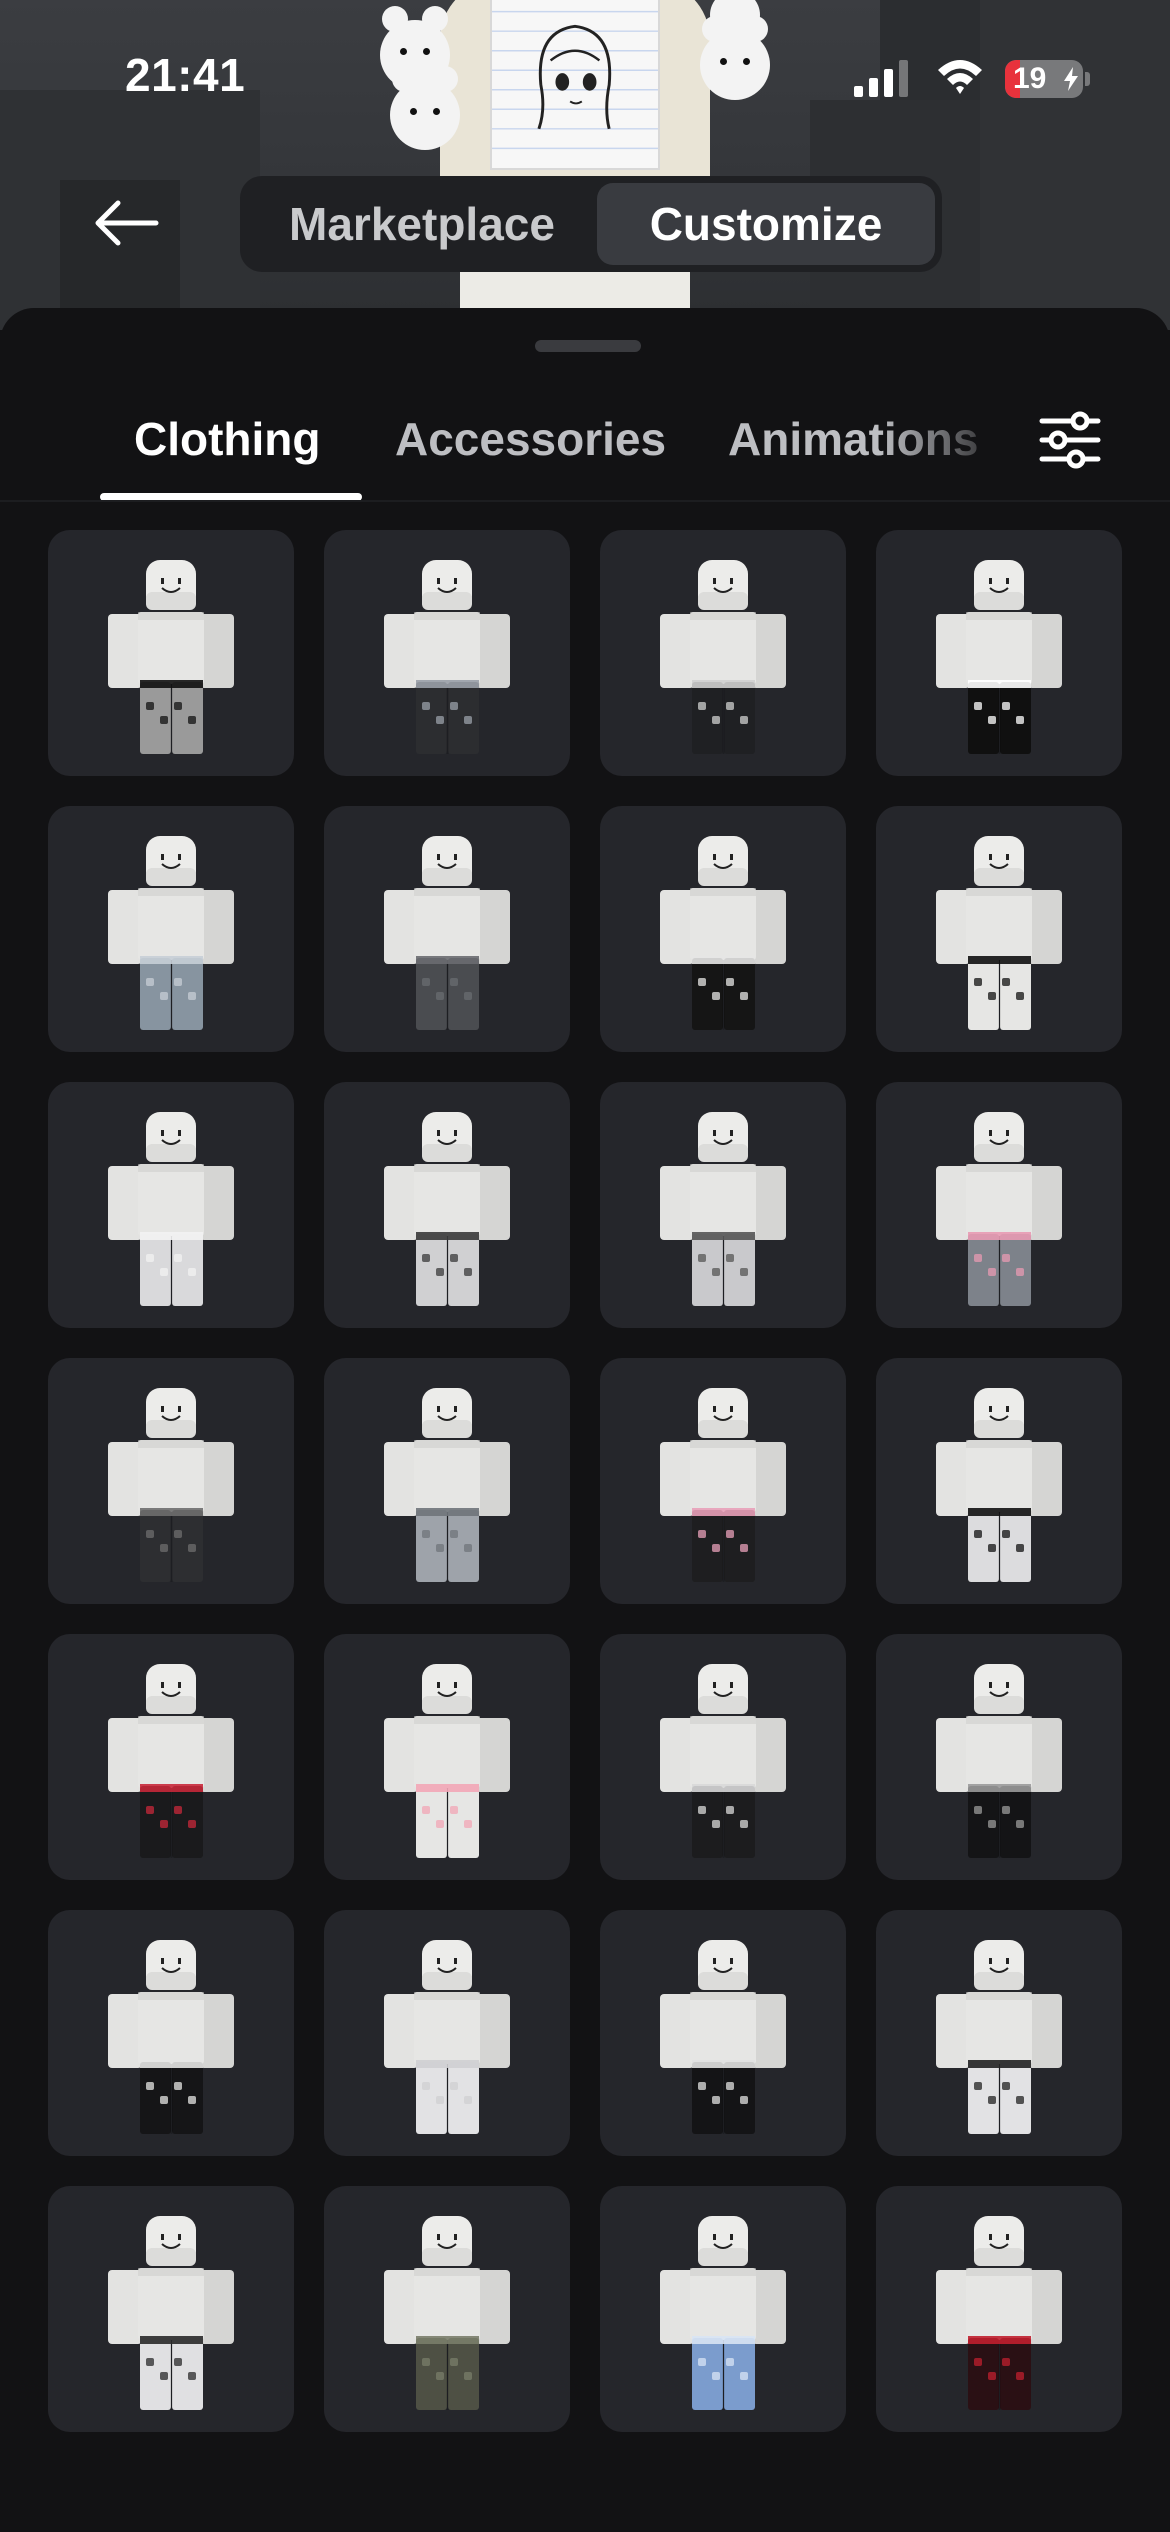  Describe the element at coordinates (853, 439) in the screenshot. I see `tab-animations: Animations` at that location.